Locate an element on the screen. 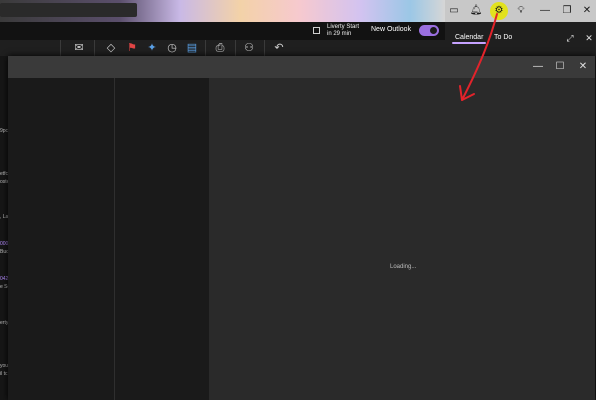 This screenshot has width=596, height=400. clock-icon: ◷ is located at coordinates (172, 48).